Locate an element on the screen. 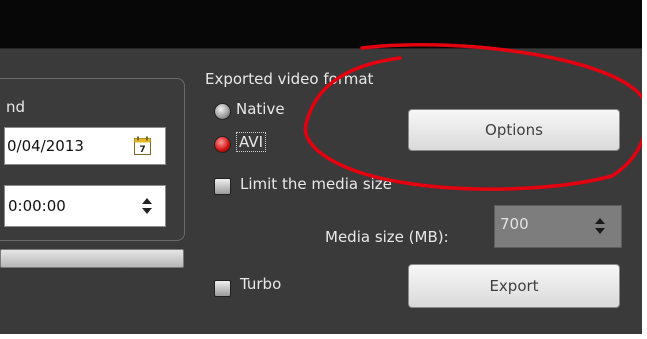  time-spinner-icon is located at coordinates (147, 206).